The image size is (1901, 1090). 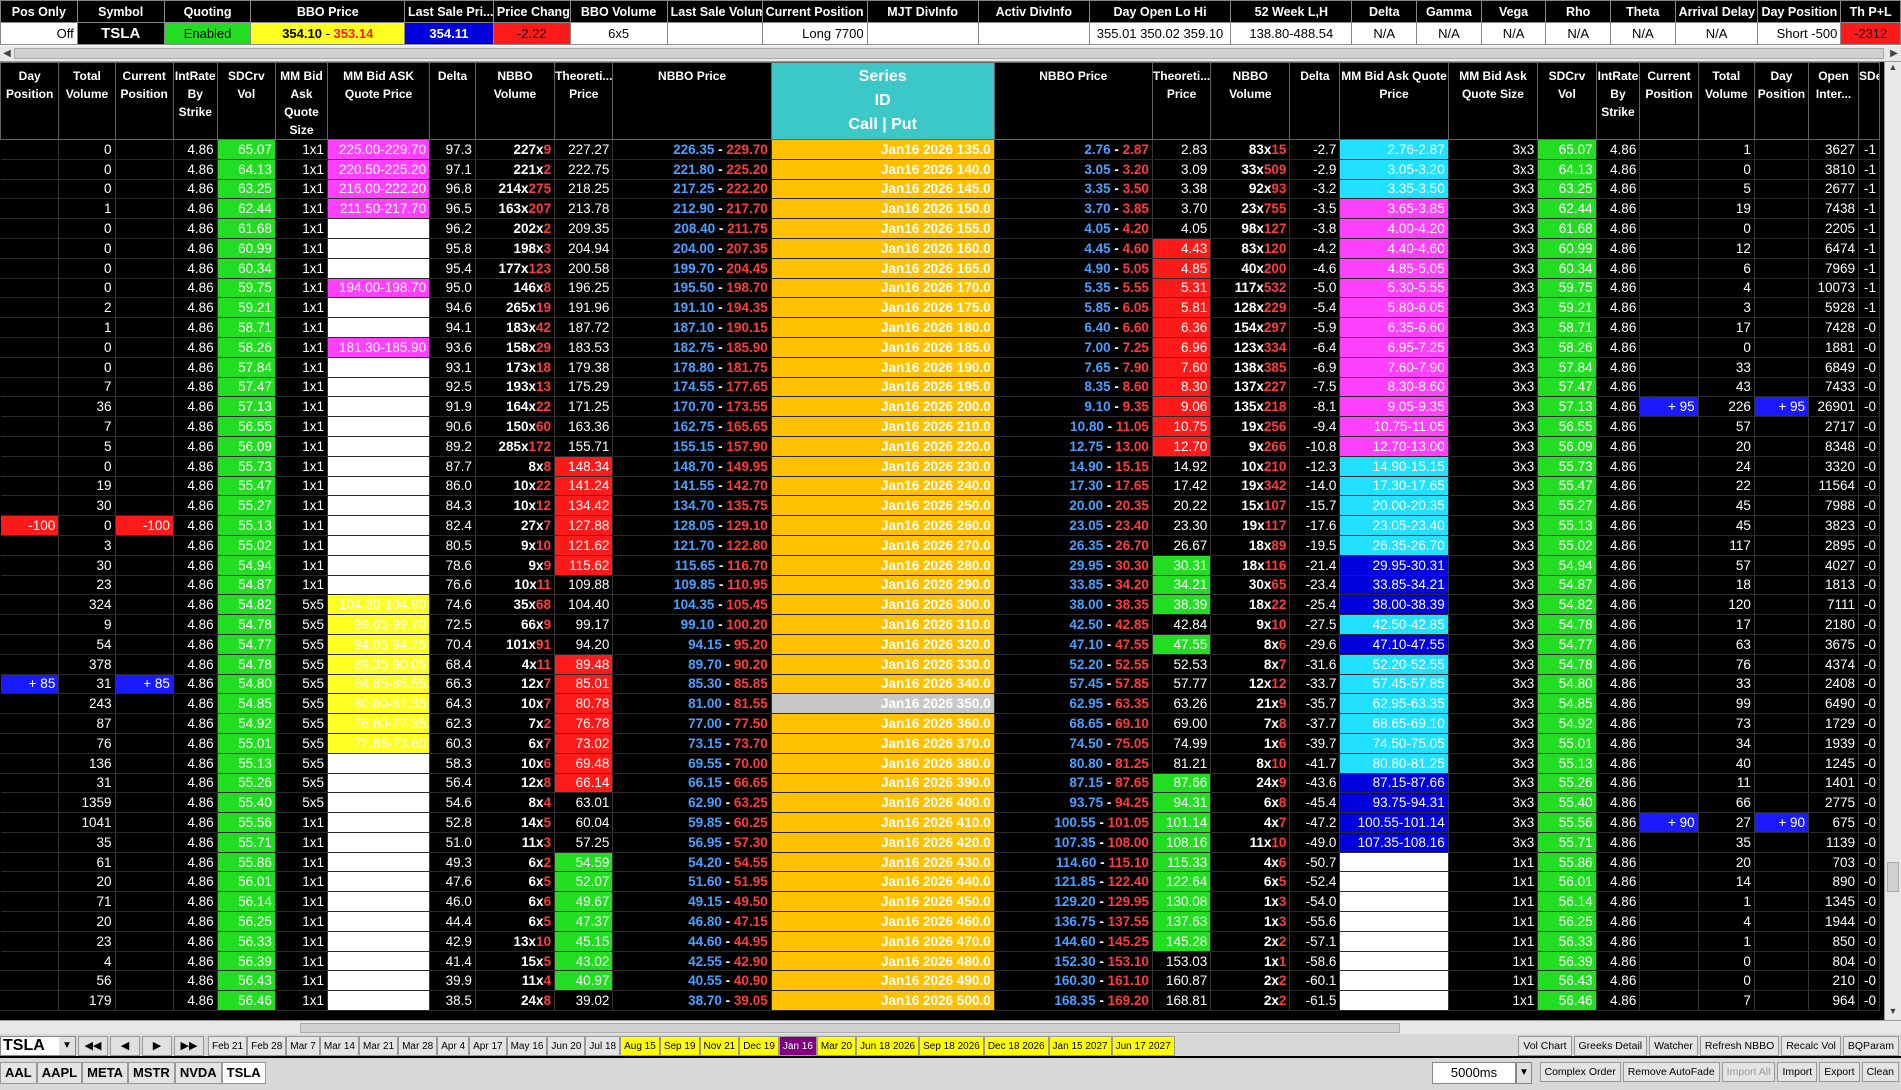 I want to click on series-id: Jan16 2026 170.0, so click(x=883, y=288).